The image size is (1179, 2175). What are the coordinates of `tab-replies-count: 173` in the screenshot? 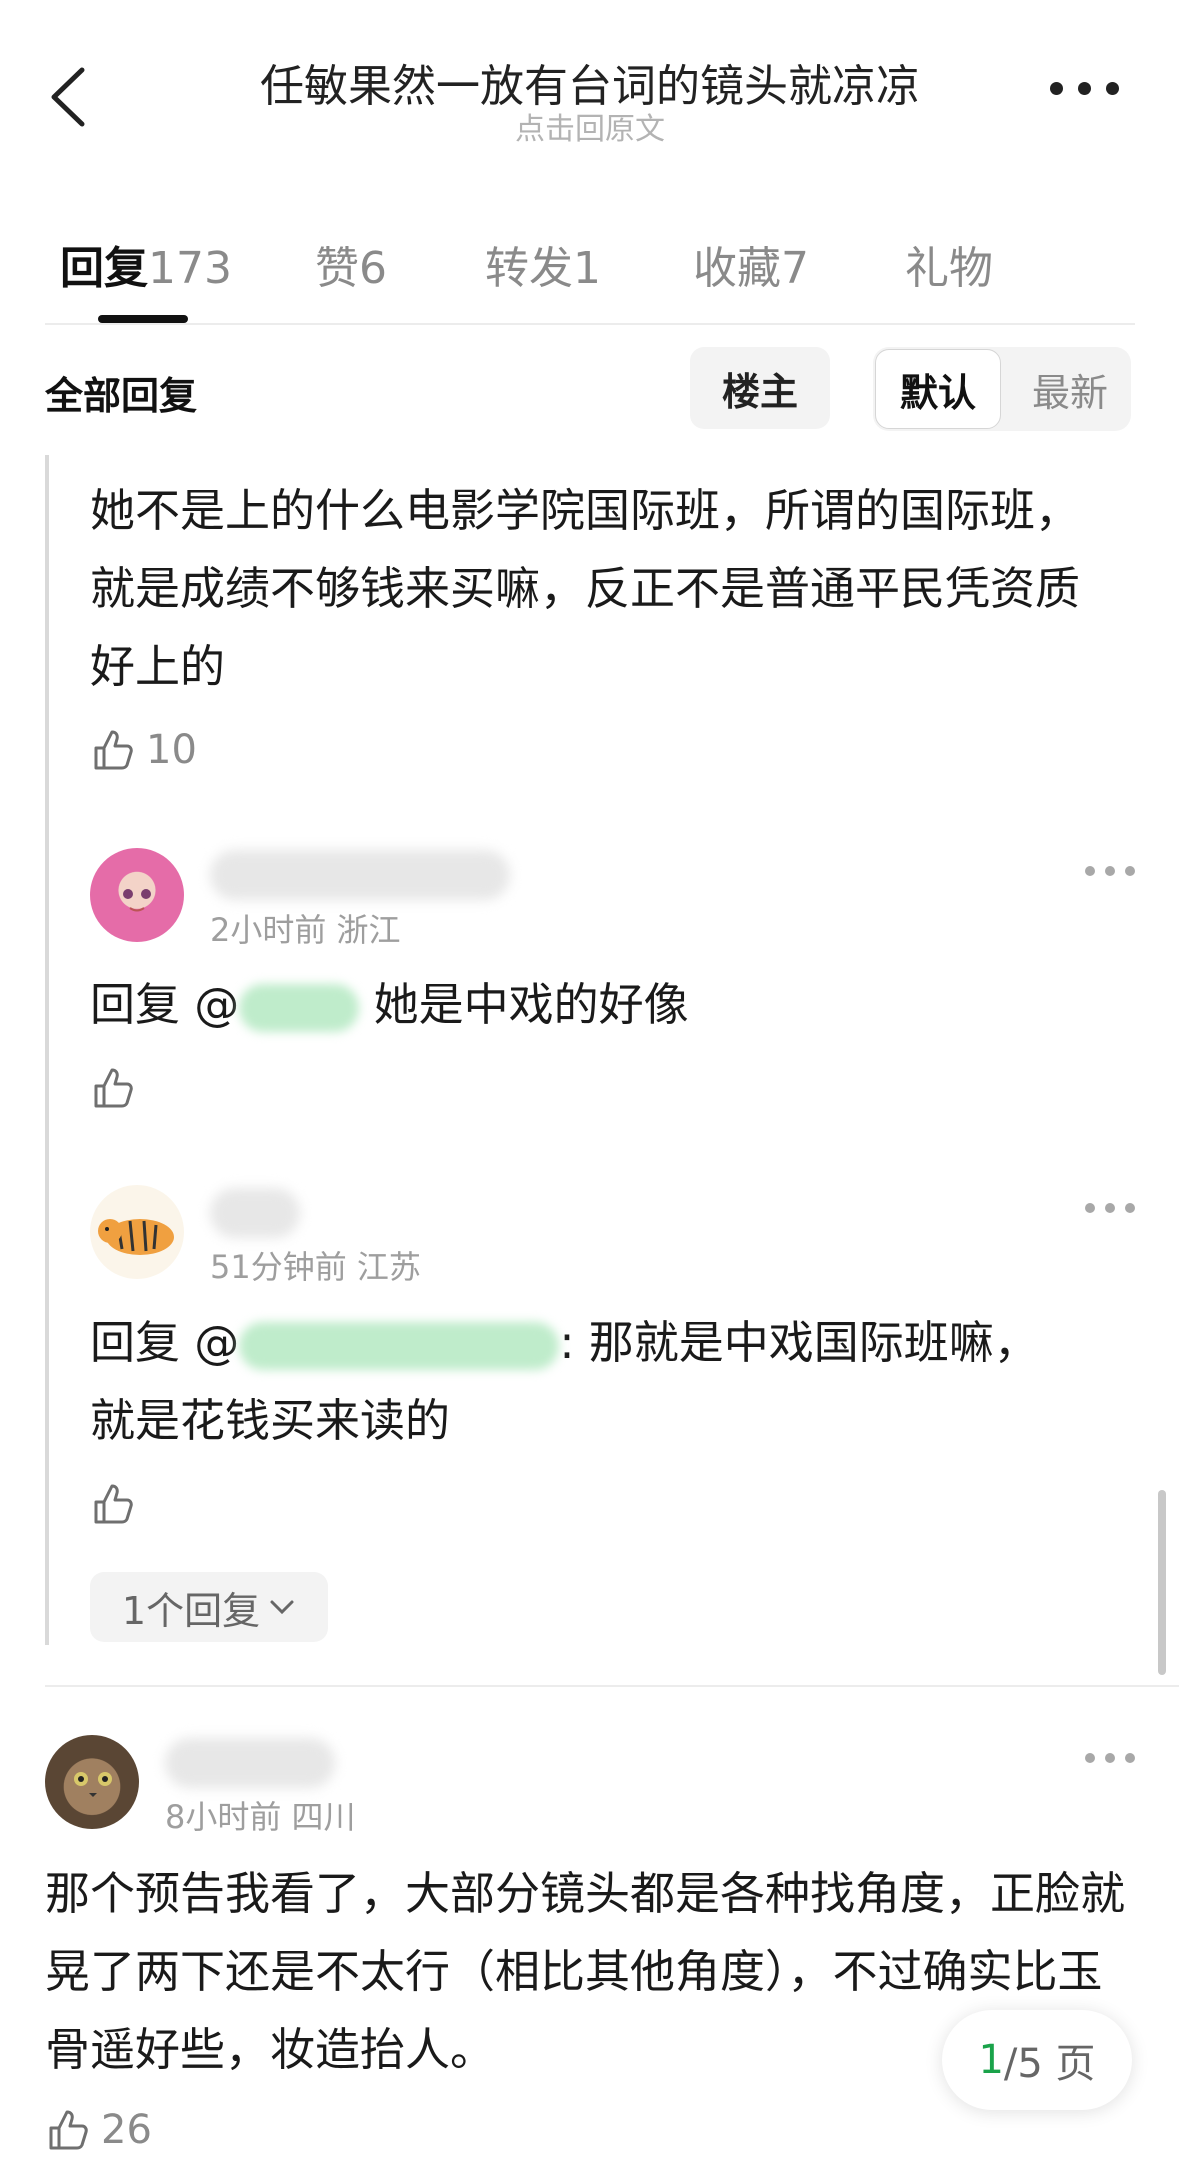 It's located at (190, 268).